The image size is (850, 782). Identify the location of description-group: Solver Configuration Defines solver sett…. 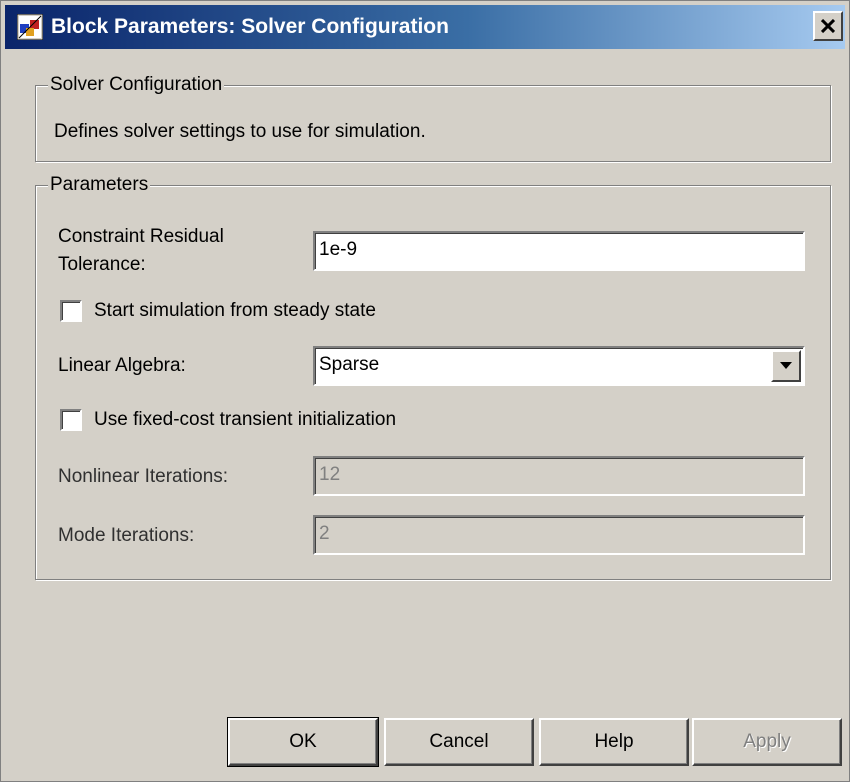
(433, 117).